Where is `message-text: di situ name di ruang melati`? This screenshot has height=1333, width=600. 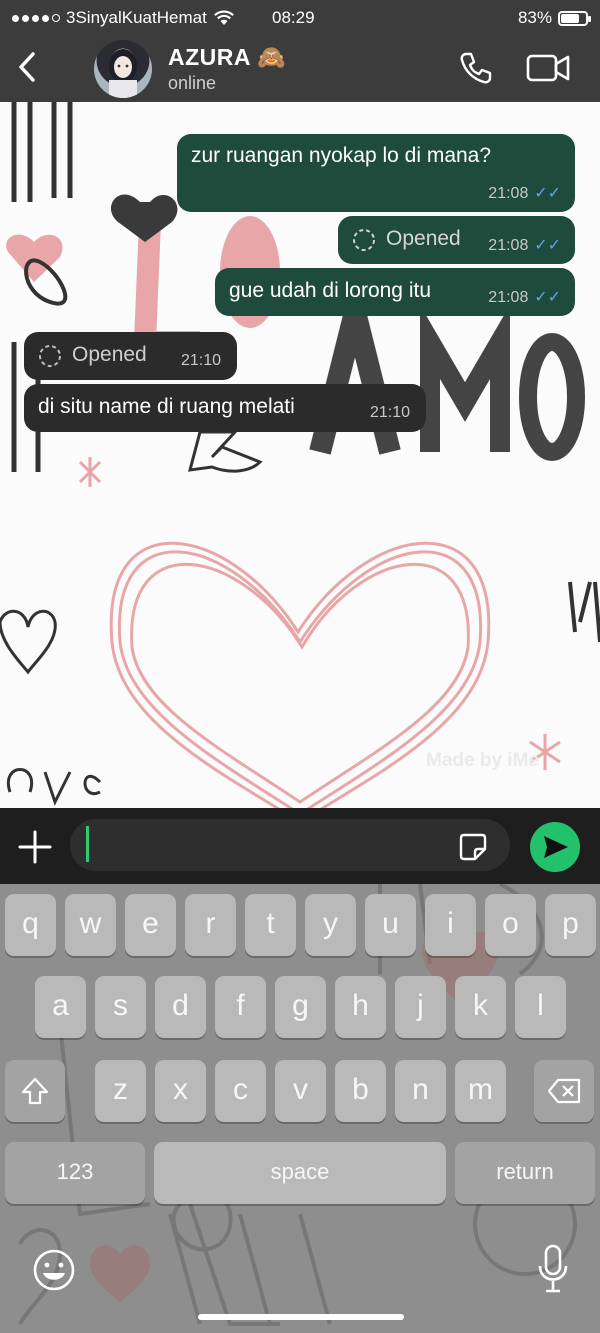 message-text: di situ name di ruang melati is located at coordinates (166, 406).